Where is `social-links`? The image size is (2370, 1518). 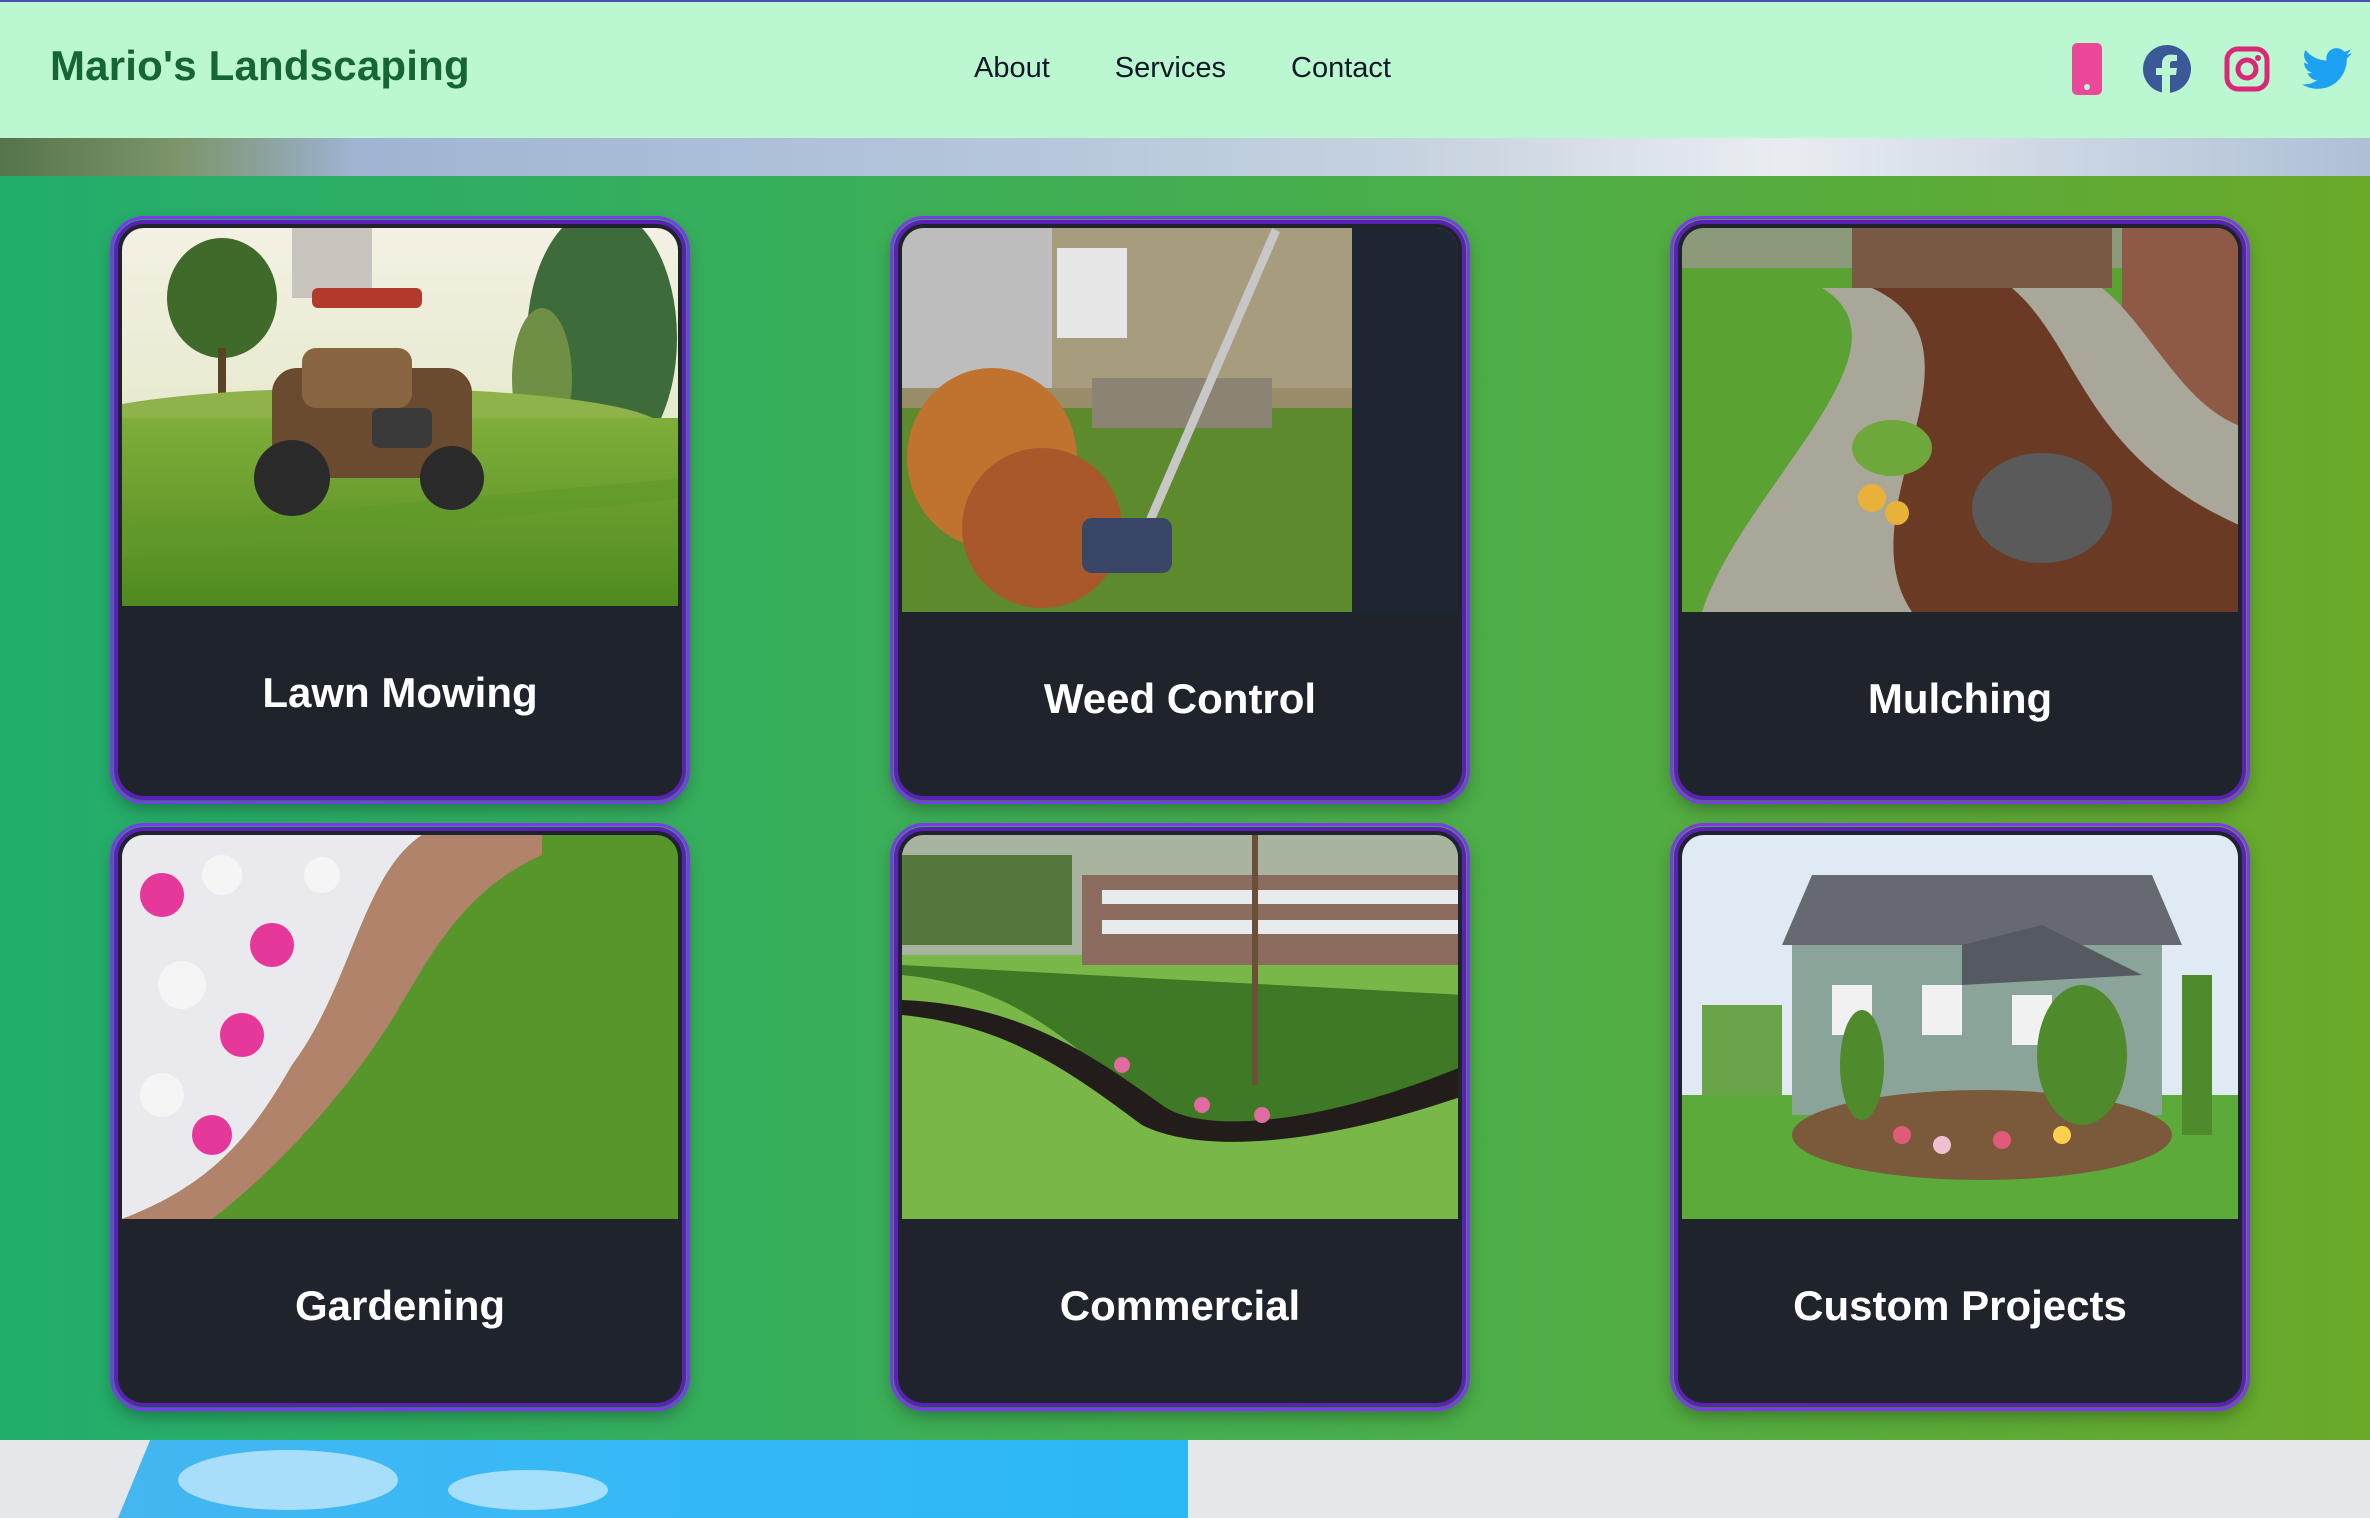
social-links is located at coordinates (2207, 69).